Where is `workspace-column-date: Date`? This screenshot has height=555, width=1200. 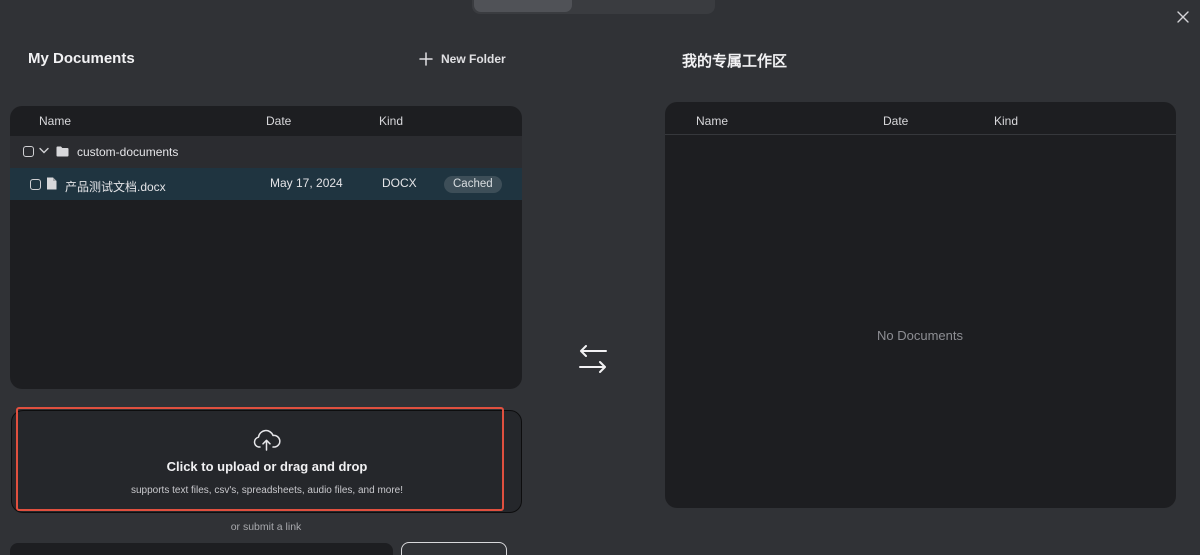
workspace-column-date: Date is located at coordinates (896, 121).